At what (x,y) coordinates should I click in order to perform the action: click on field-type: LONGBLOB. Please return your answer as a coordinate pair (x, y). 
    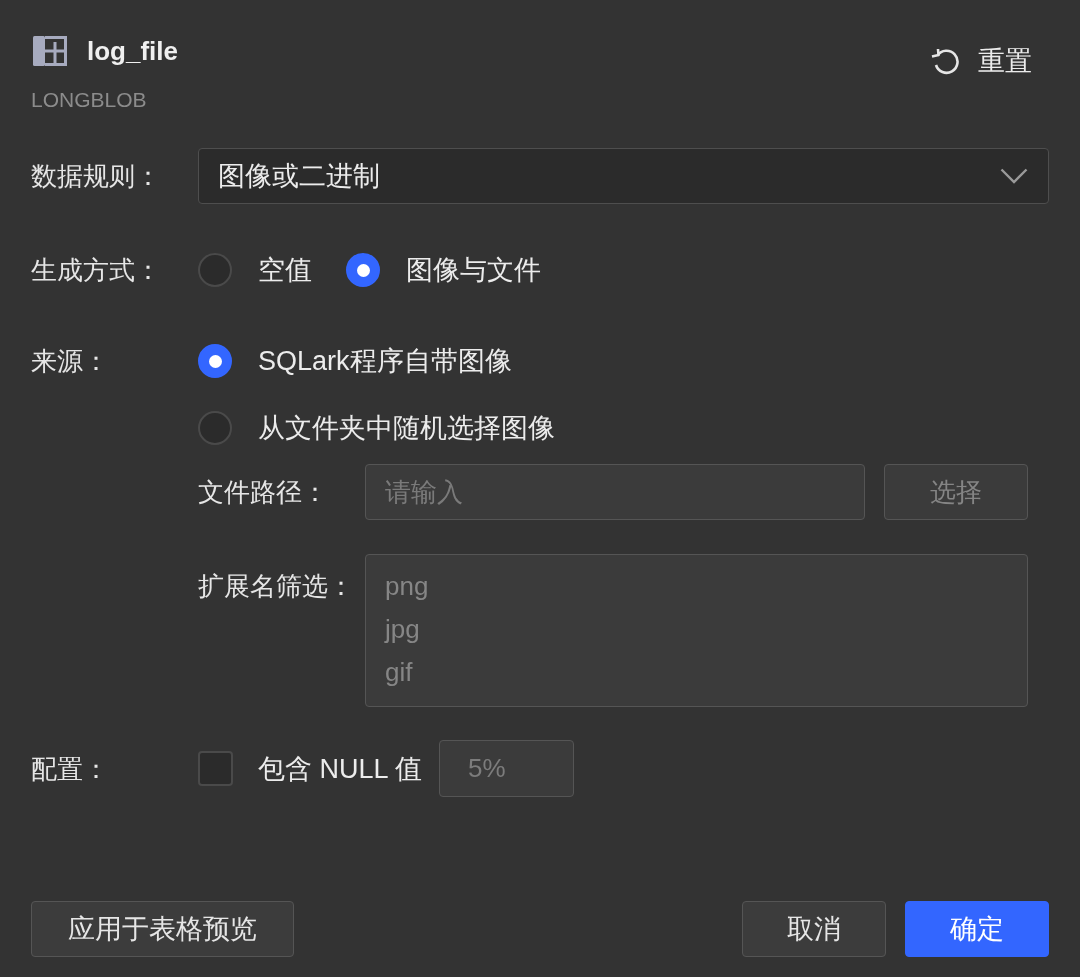
    Looking at the image, I should click on (89, 100).